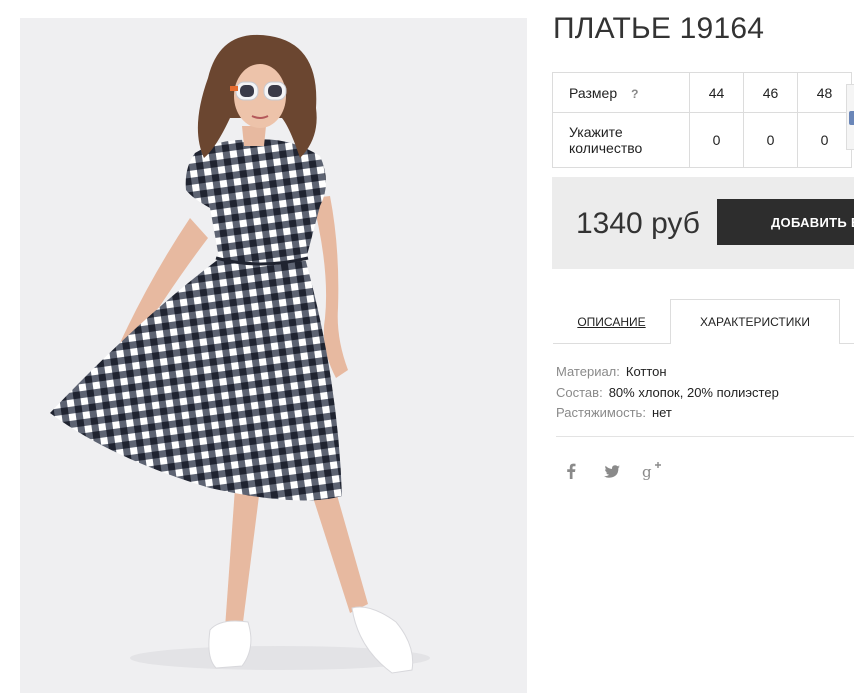 This screenshot has height=693, width=854. What do you see at coordinates (705, 436) in the screenshot?
I see `divider` at bounding box center [705, 436].